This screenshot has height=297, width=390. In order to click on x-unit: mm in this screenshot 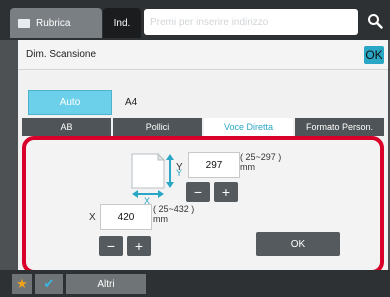, I will do `click(160, 219)`.